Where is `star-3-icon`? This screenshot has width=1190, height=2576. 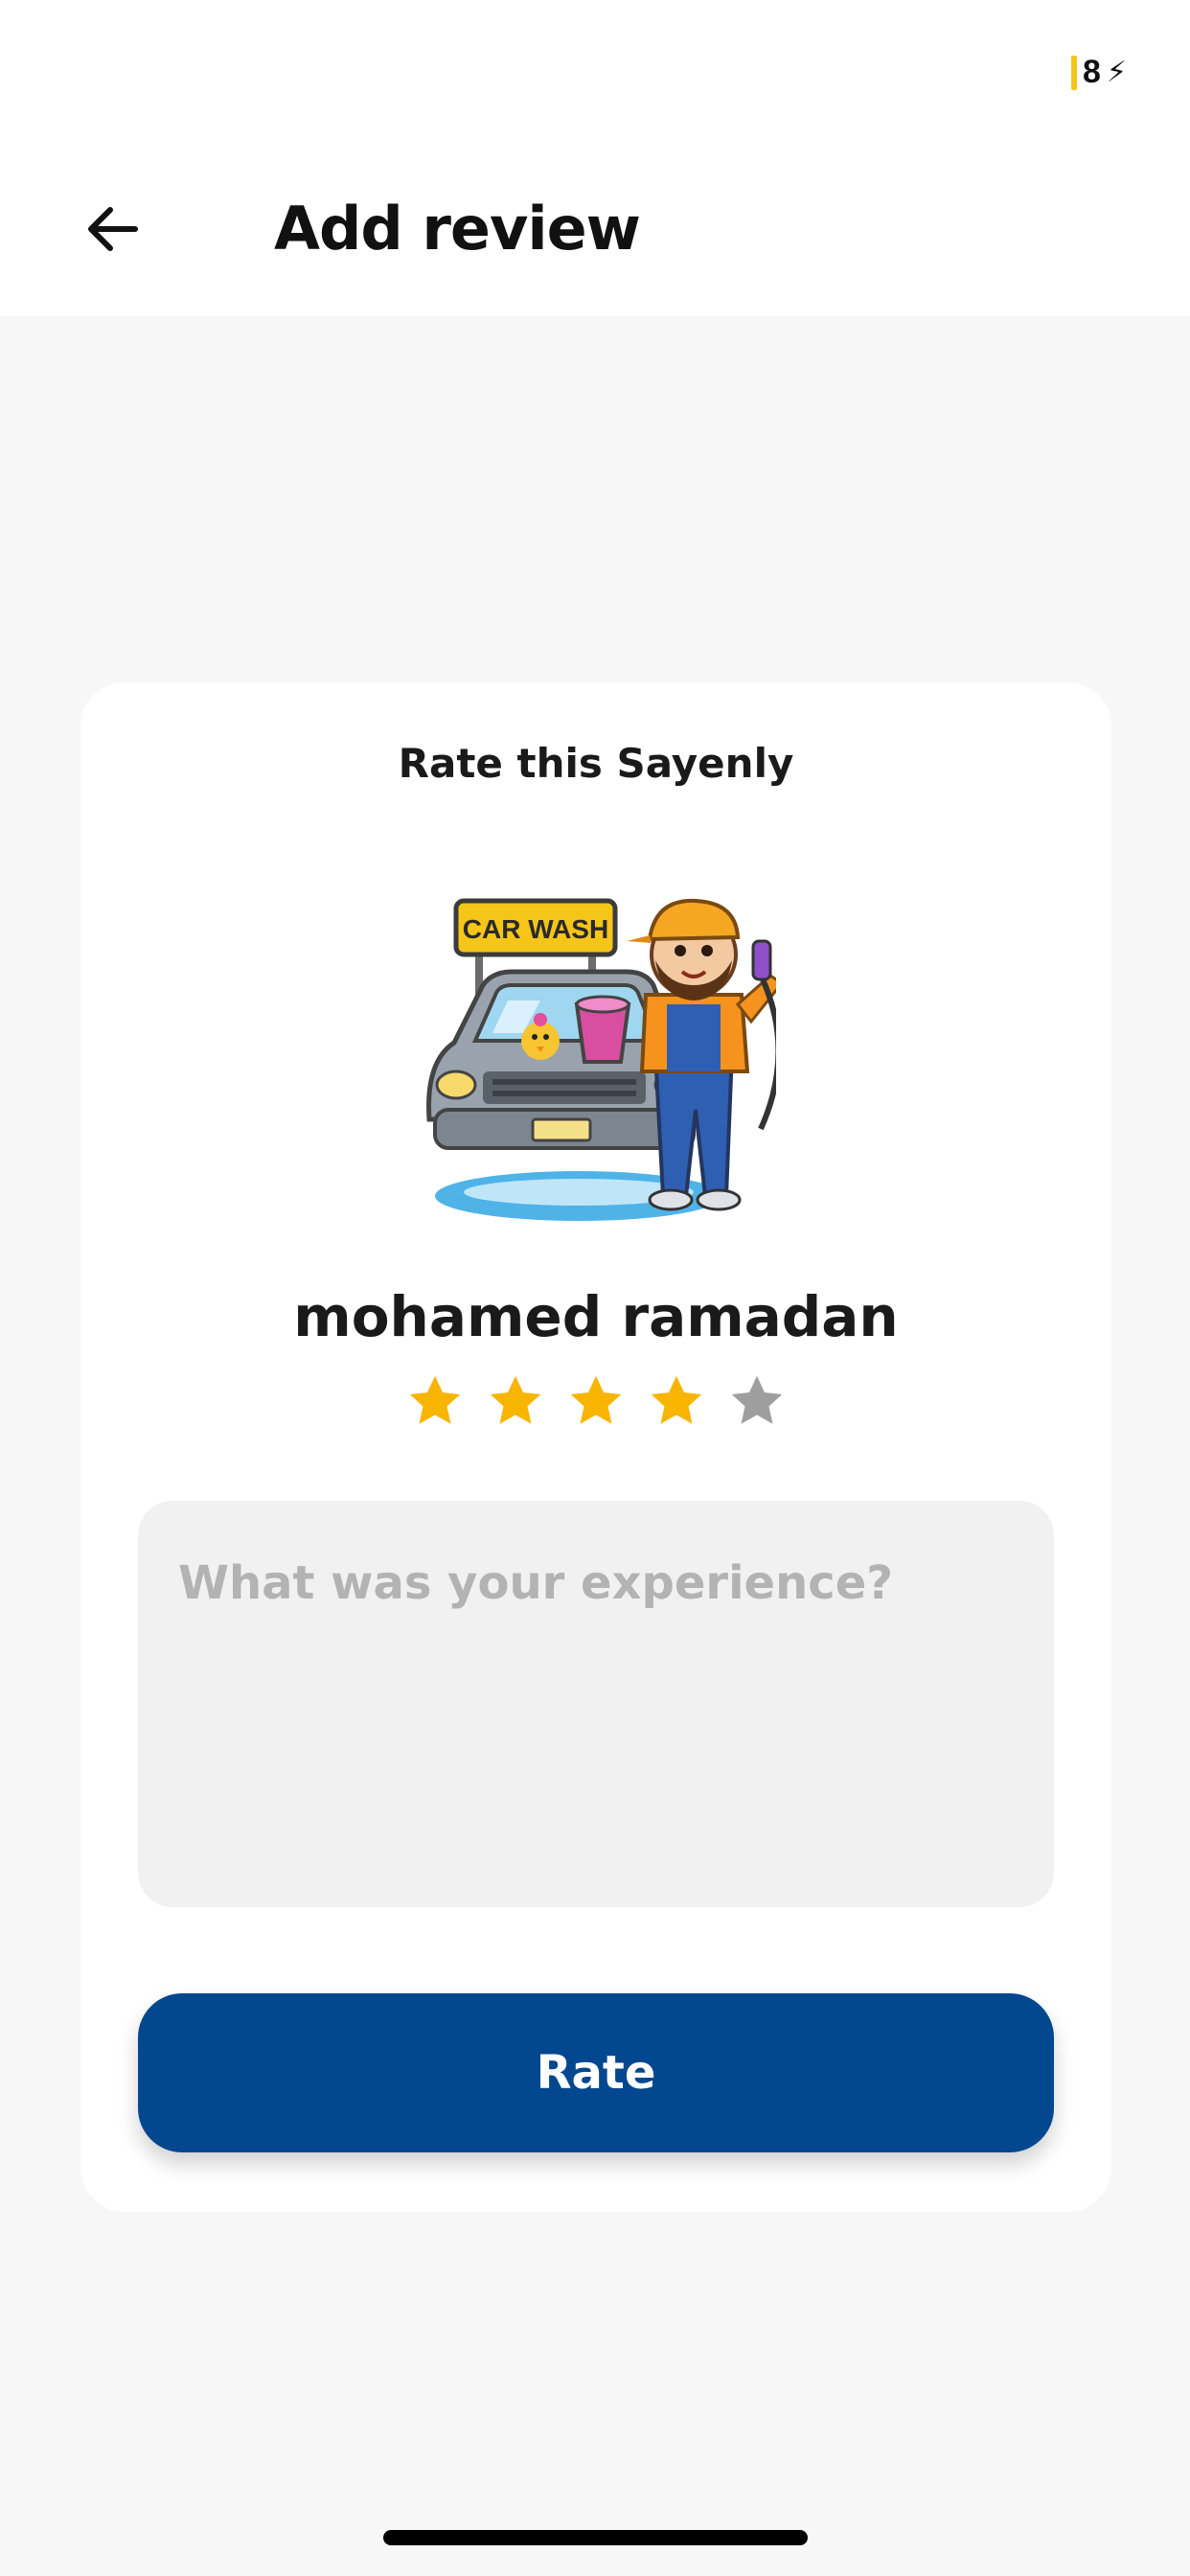 star-3-icon is located at coordinates (596, 1401).